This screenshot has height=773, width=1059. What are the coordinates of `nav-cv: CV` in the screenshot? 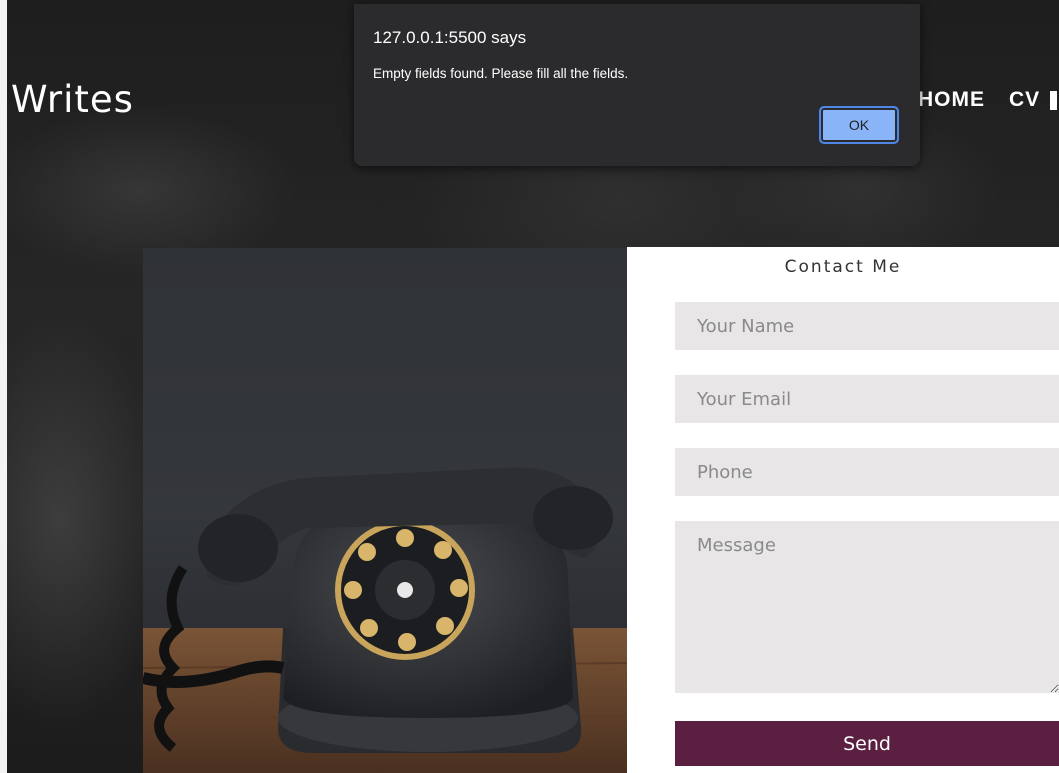 It's located at (1024, 100).